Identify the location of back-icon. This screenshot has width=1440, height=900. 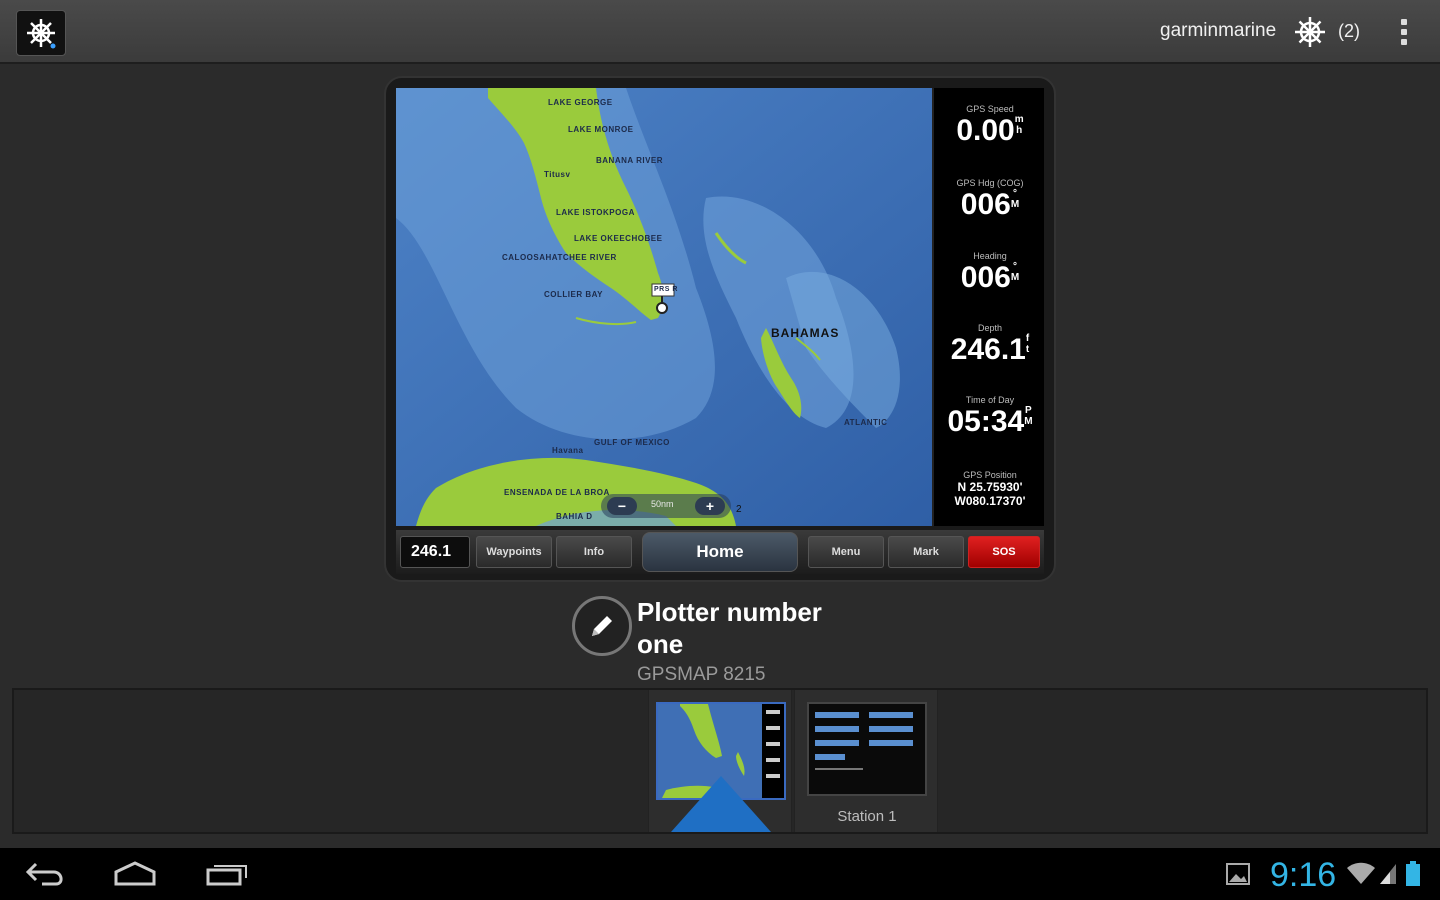
(46, 874).